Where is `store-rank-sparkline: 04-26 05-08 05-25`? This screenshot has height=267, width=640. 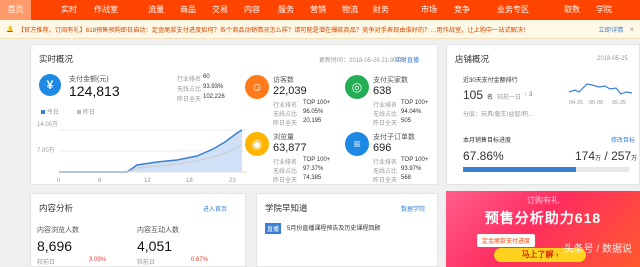 store-rank-sparkline: 04-26 05-08 05-25 is located at coordinates (601, 94).